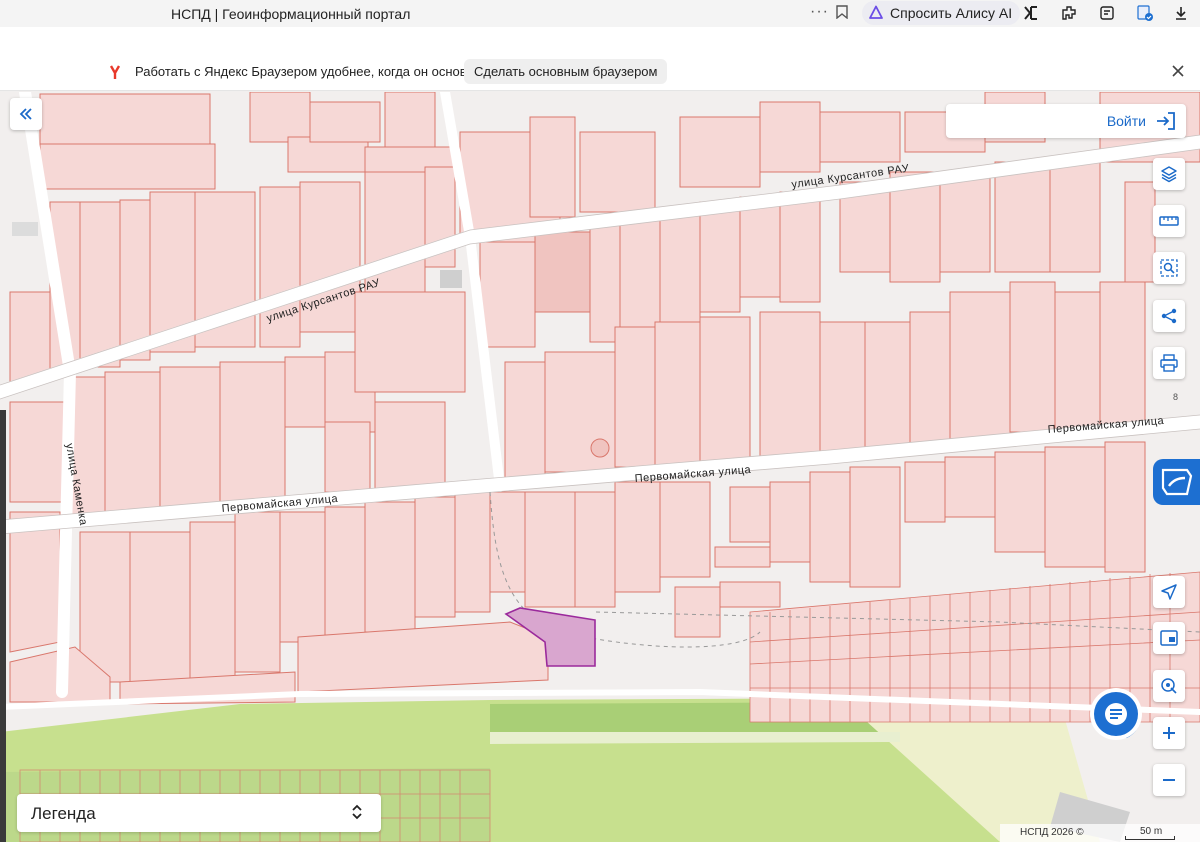 This screenshot has width=1200, height=842. I want to click on collections-icon, so click(1107, 13).